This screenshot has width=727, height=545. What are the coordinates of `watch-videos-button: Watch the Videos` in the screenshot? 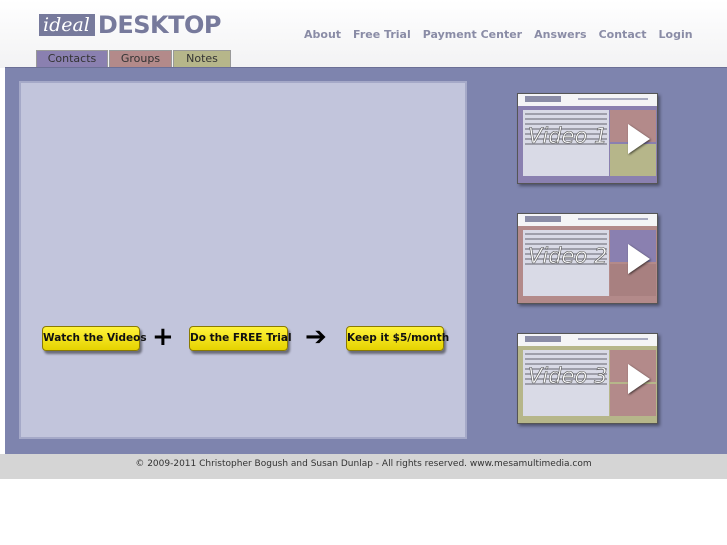 It's located at (94, 338).